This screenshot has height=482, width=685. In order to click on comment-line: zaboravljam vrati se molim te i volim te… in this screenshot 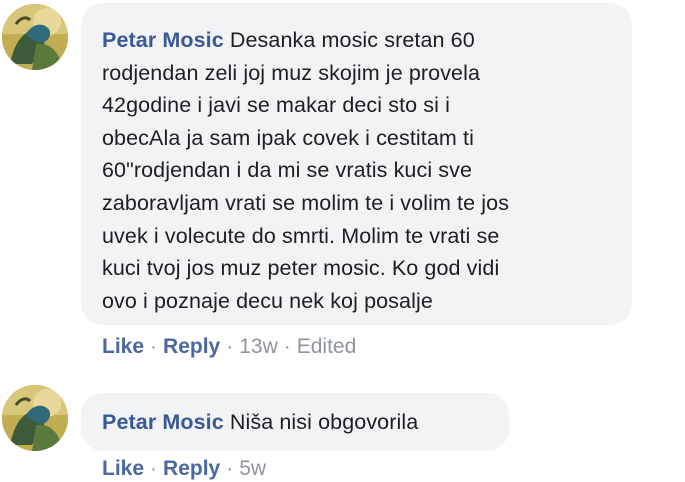, I will do `click(306, 202)`.